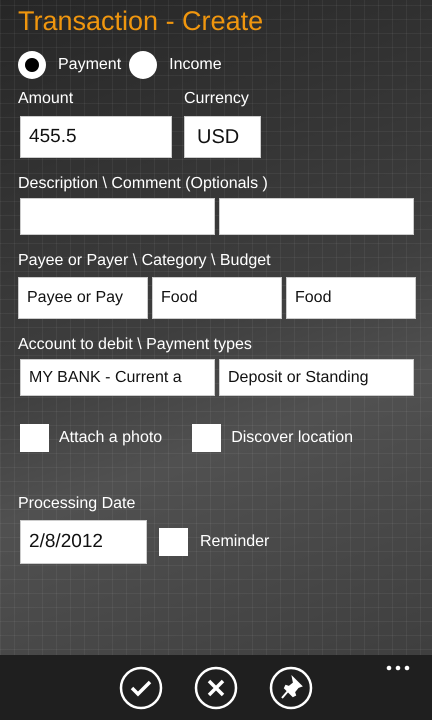 This screenshot has height=720, width=432. I want to click on input-field: 455.5, so click(96, 137).